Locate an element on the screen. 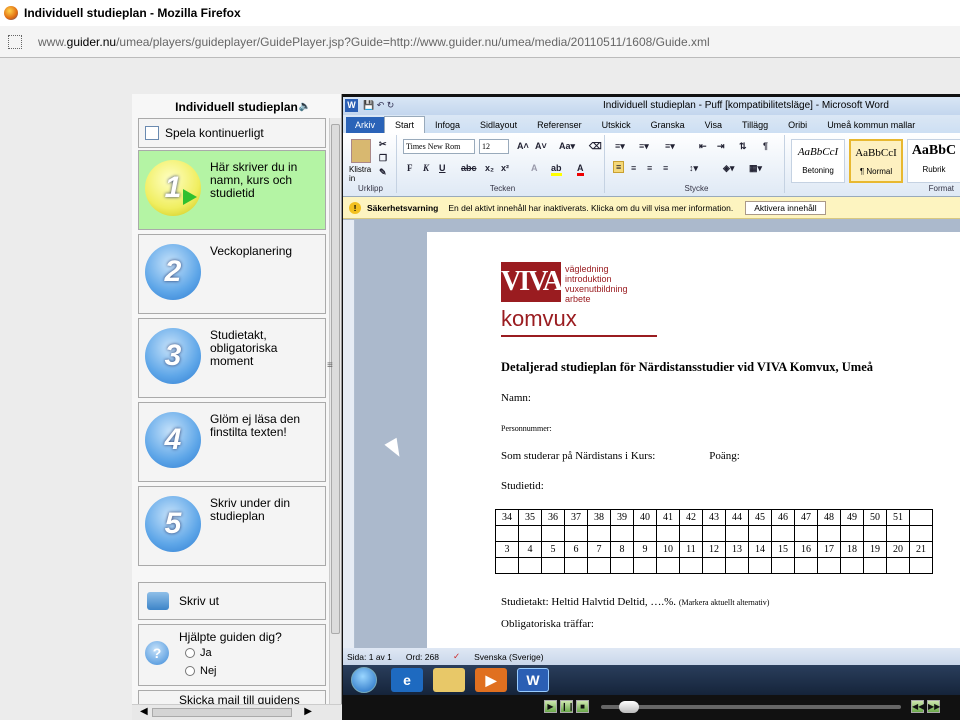 The image size is (960, 720). highlight-icon: ab is located at coordinates (556, 169).